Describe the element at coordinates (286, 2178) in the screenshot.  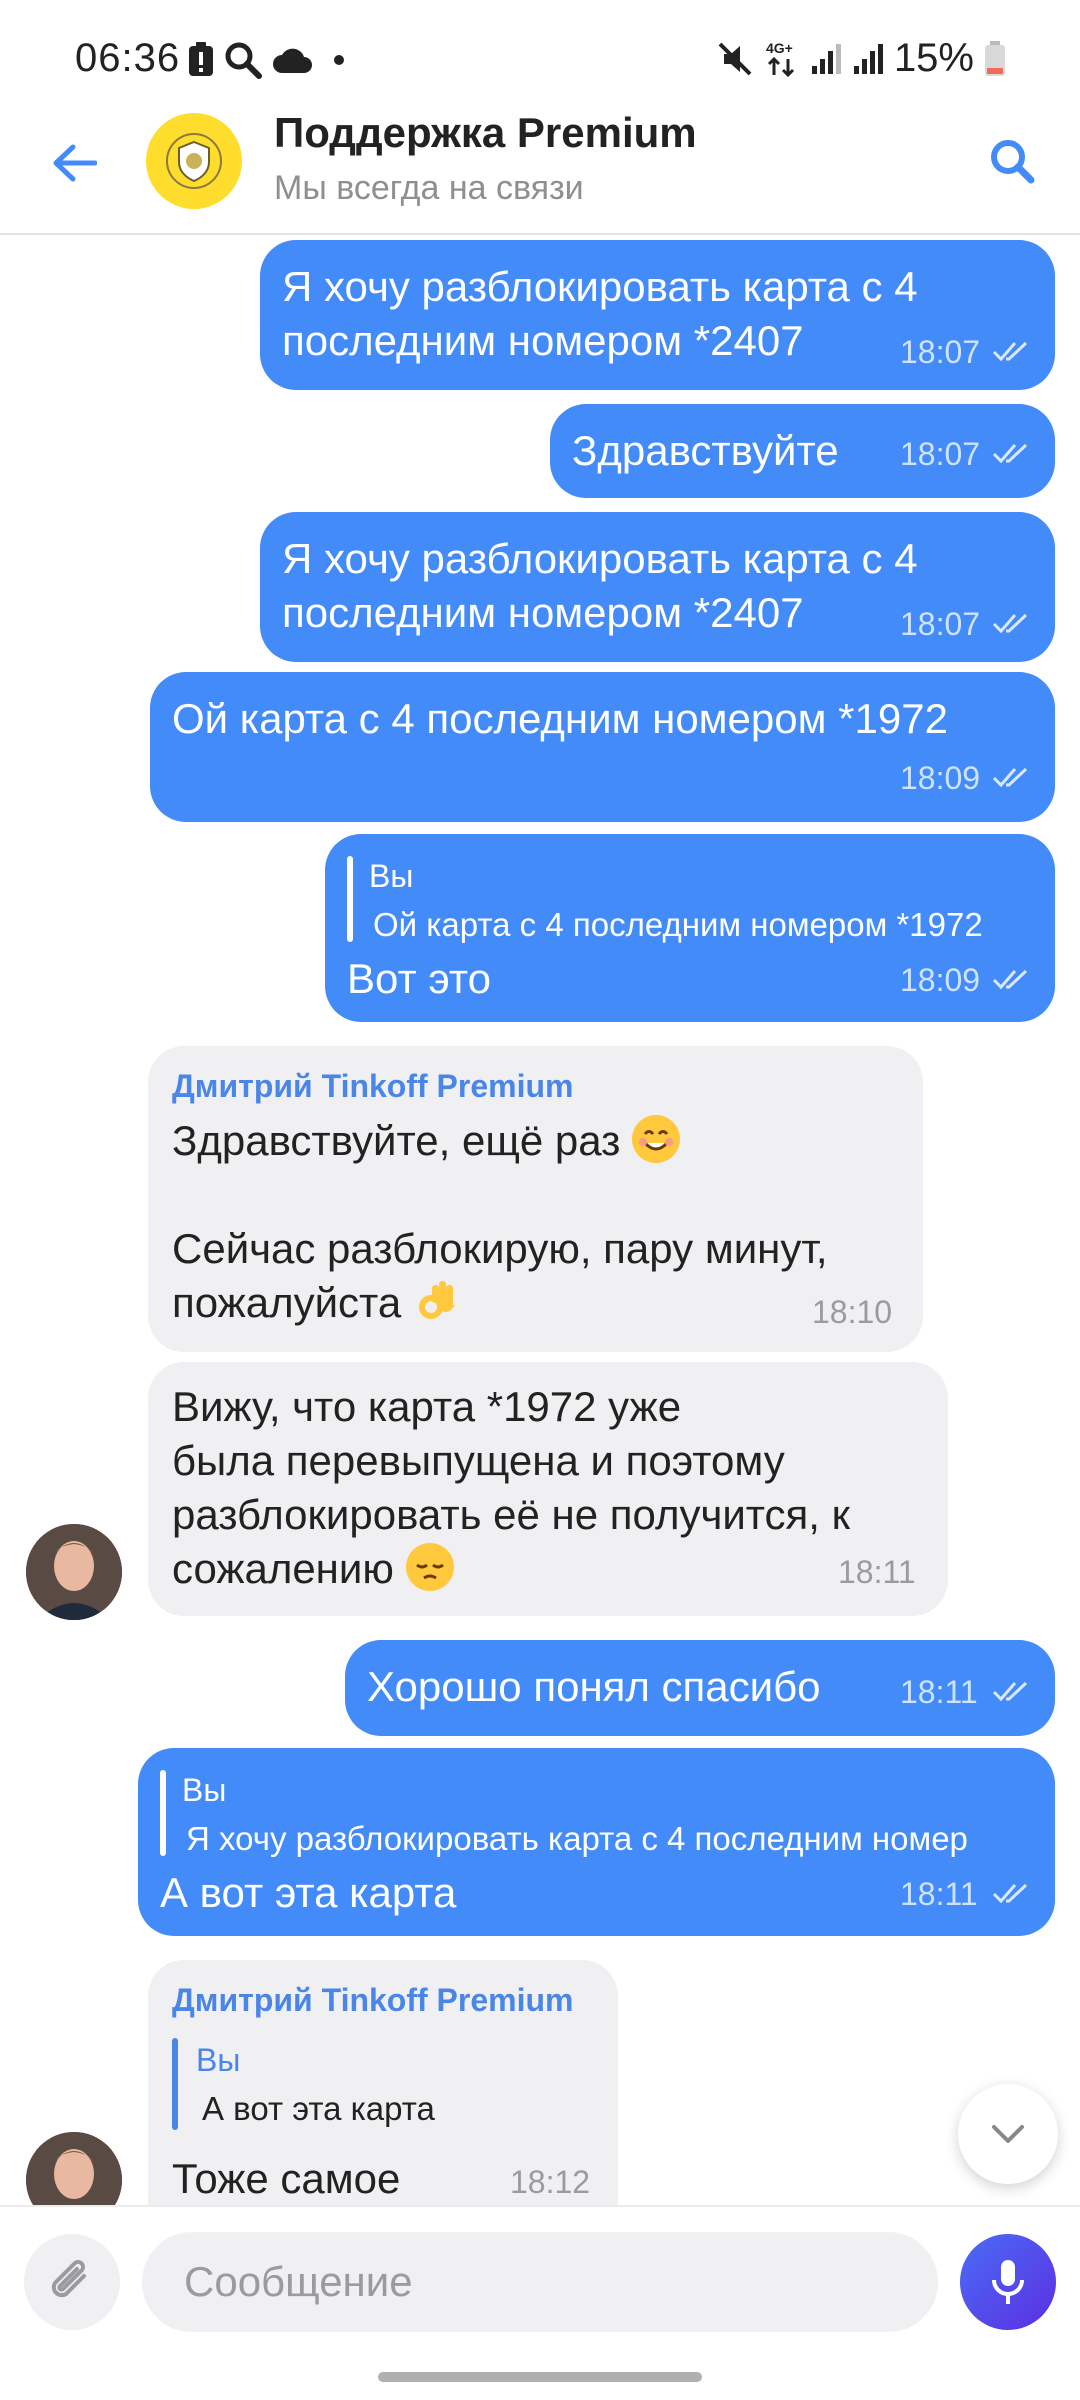
I see `message-text: Тоже самое` at that location.